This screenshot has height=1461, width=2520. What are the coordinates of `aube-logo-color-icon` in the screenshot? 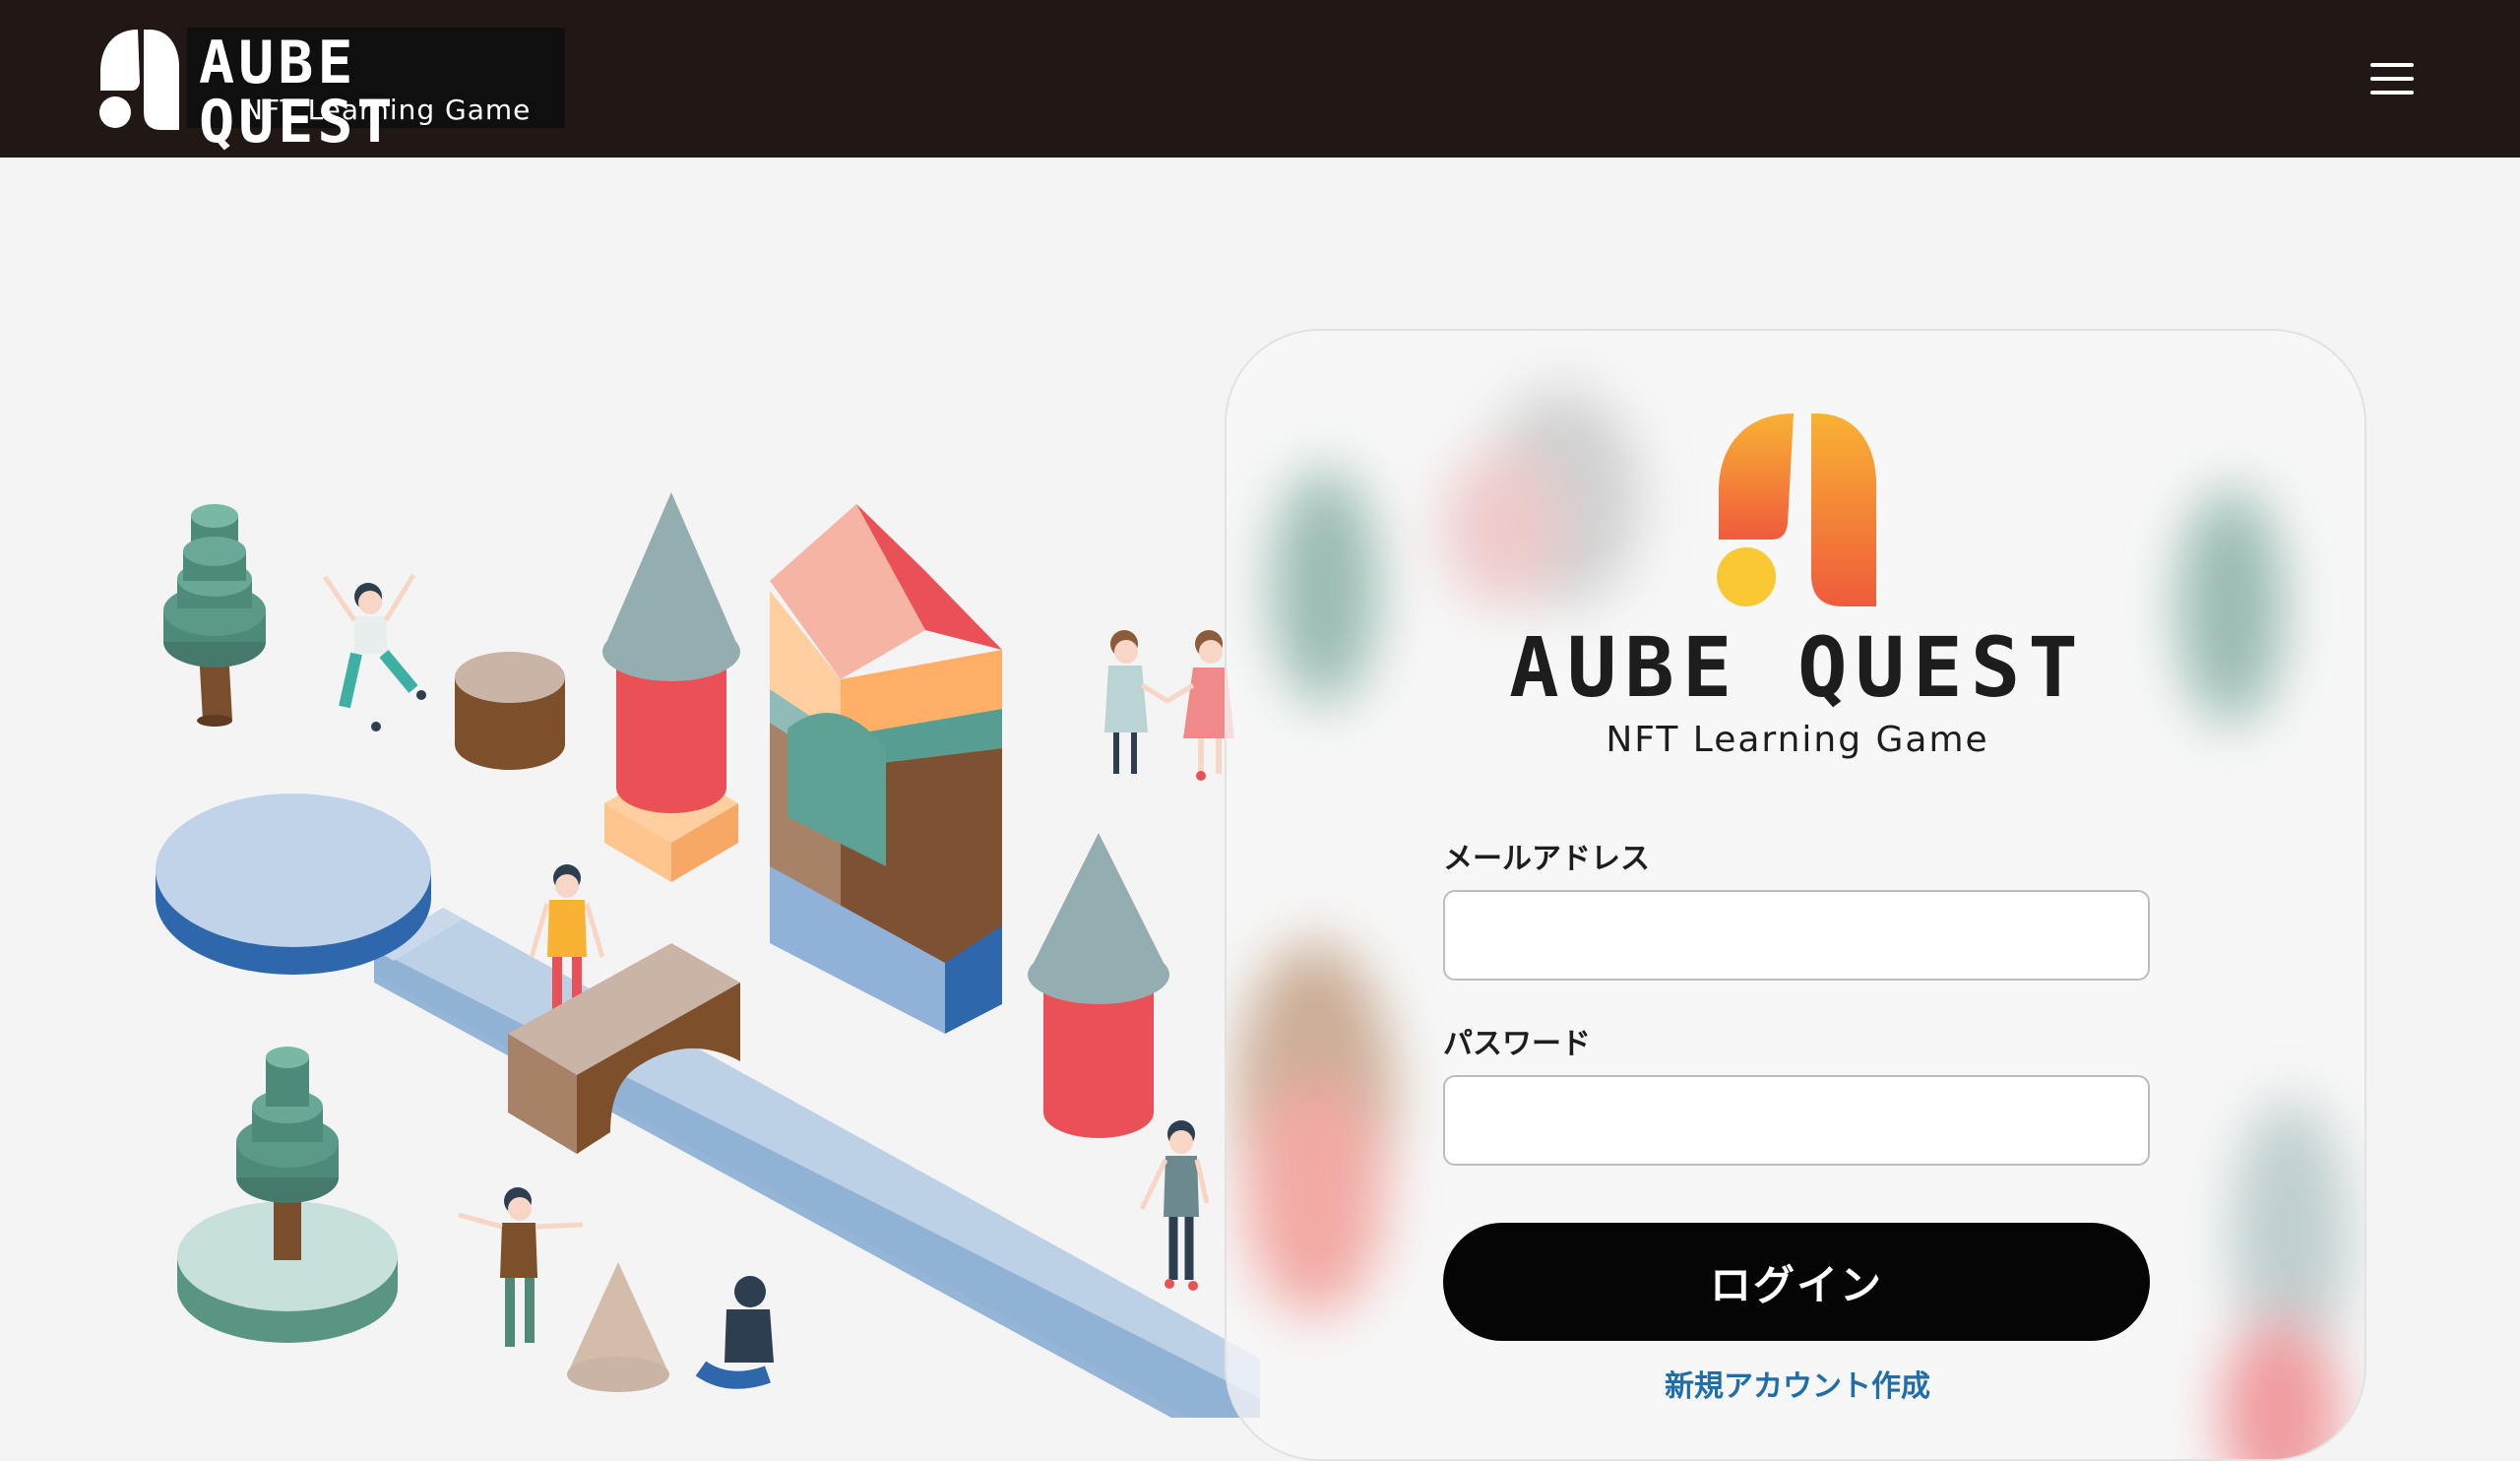 It's located at (1796, 510).